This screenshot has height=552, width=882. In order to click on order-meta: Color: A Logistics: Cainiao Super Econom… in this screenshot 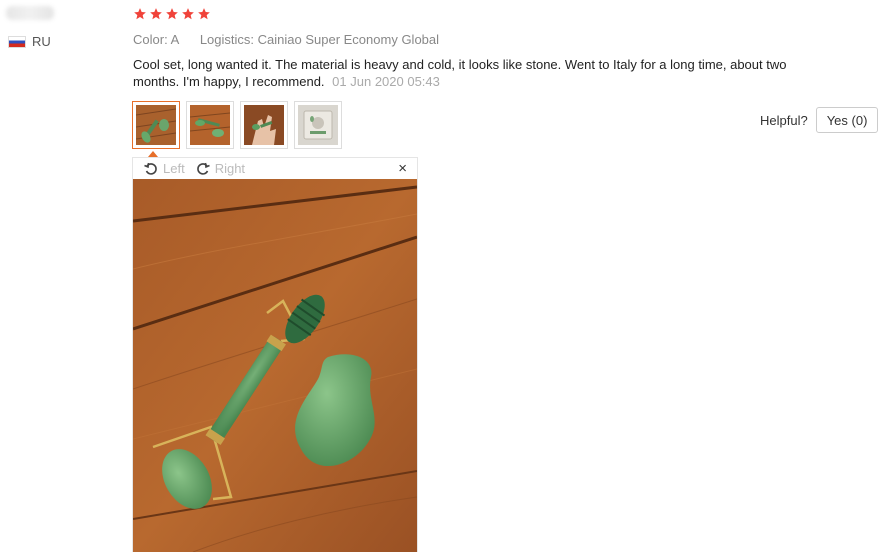, I will do `click(286, 39)`.